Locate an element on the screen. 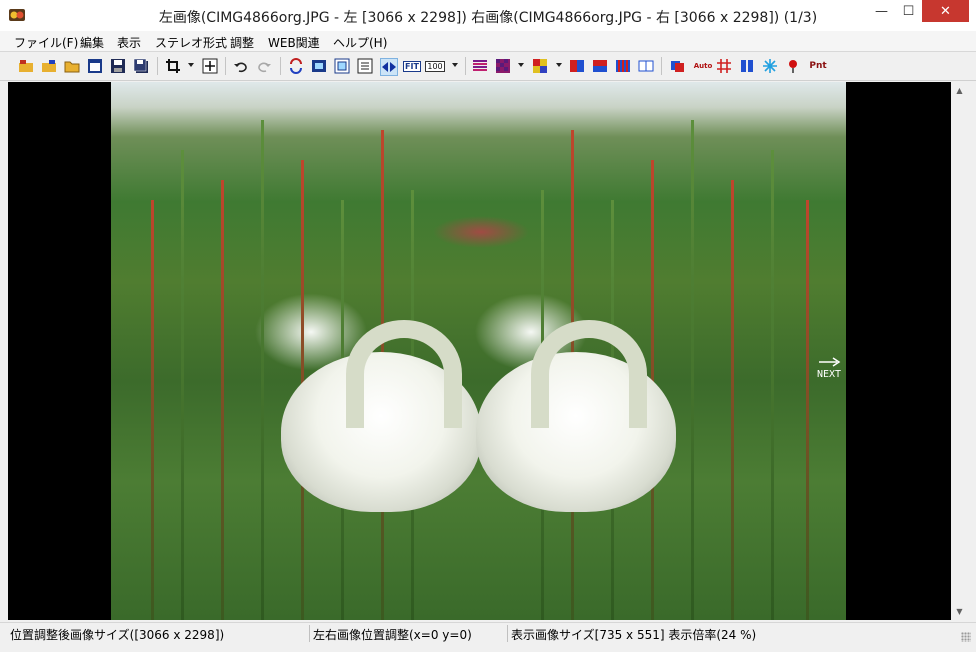  minimize-button: — is located at coordinates (881, 11).